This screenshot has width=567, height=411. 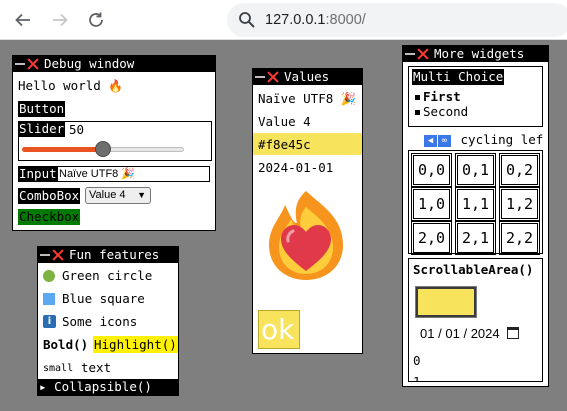 I want to click on list-item: 0, so click(x=417, y=360).